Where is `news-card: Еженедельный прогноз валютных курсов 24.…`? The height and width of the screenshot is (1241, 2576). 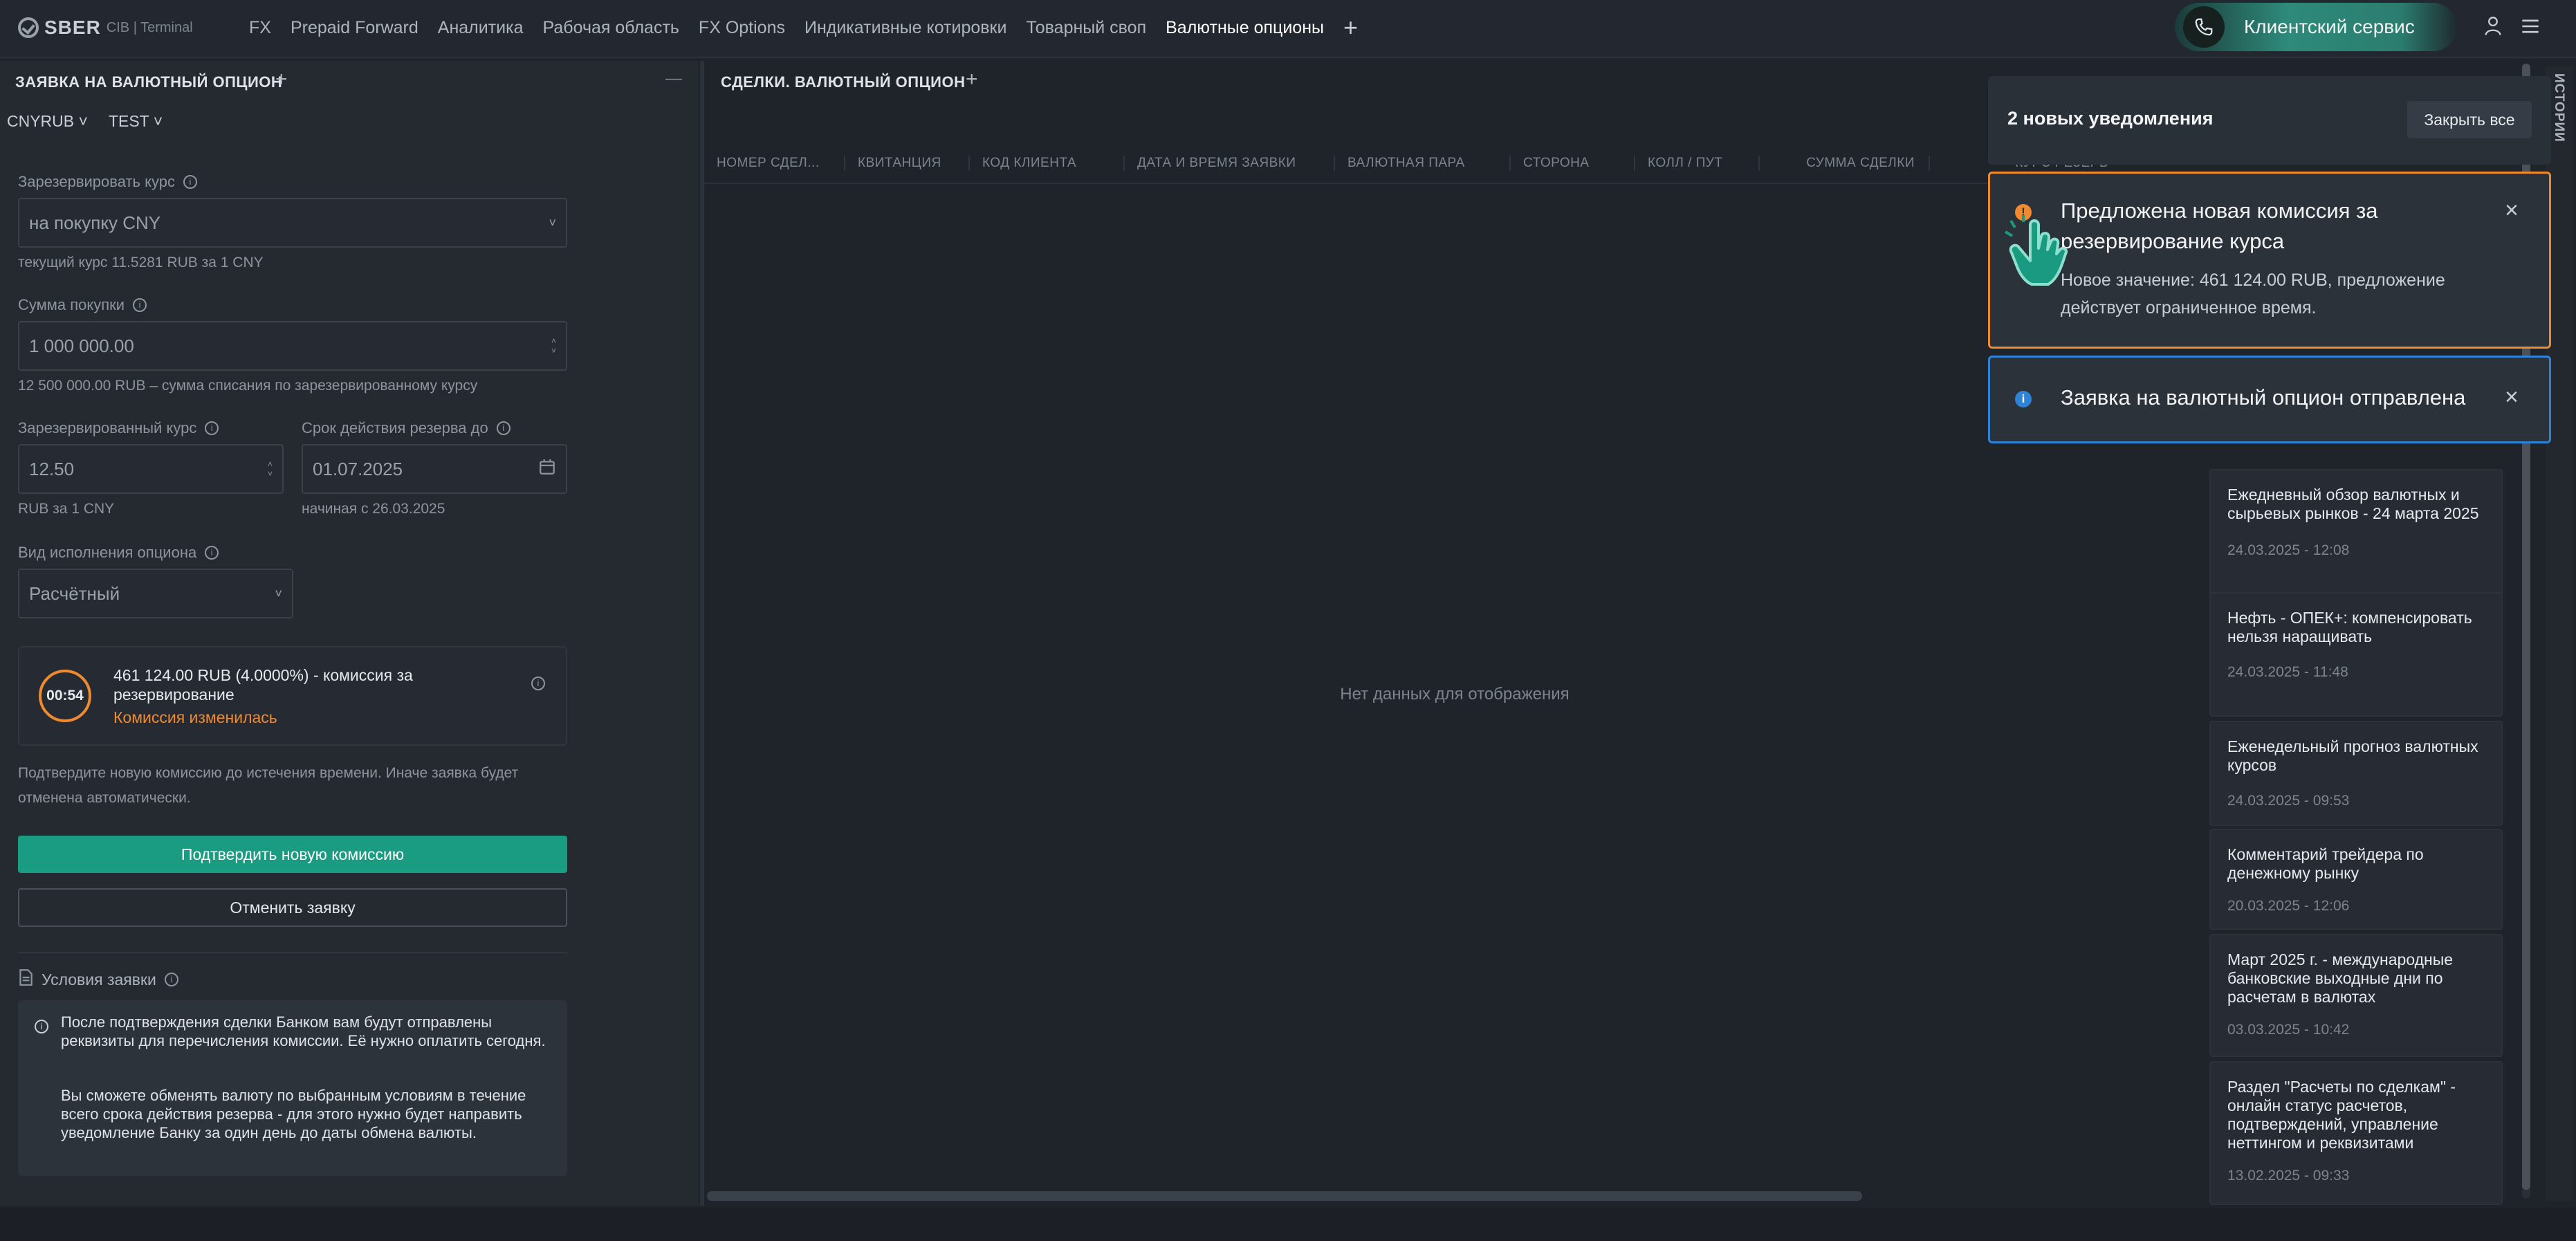 news-card: Еженедельный прогноз валютных курсов 24.… is located at coordinates (2356, 773).